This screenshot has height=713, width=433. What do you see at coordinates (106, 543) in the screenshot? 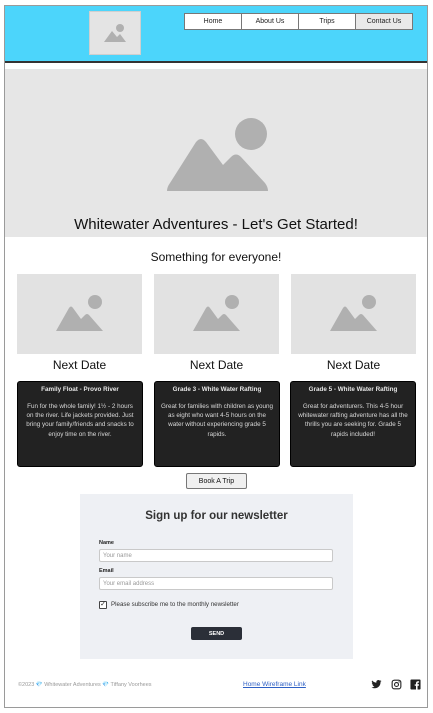
I see `name-label: Name` at bounding box center [106, 543].